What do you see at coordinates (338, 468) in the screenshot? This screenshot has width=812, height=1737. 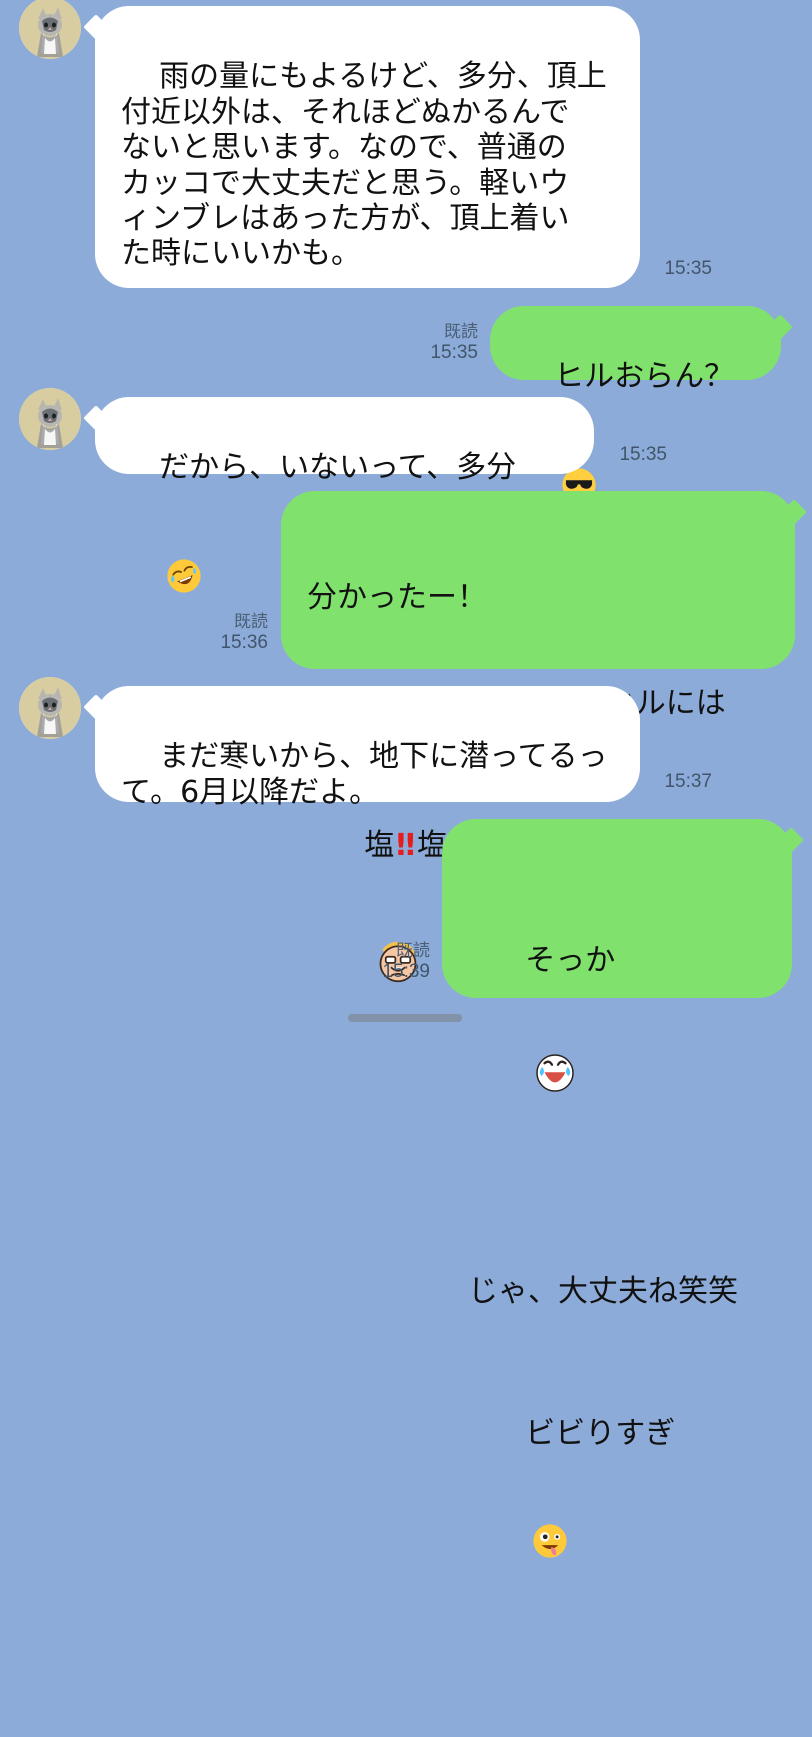 I see `message-text: だから、いないって、多分` at bounding box center [338, 468].